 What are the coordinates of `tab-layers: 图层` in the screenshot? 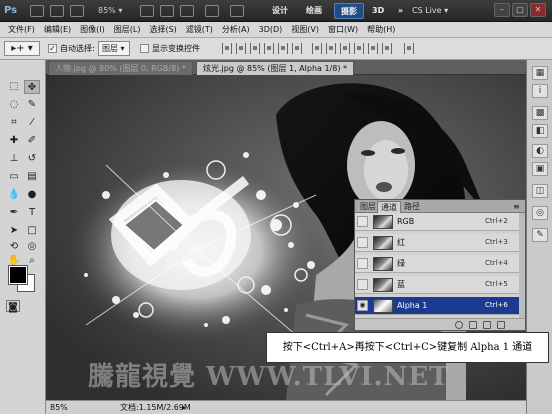 It's located at (368, 207).